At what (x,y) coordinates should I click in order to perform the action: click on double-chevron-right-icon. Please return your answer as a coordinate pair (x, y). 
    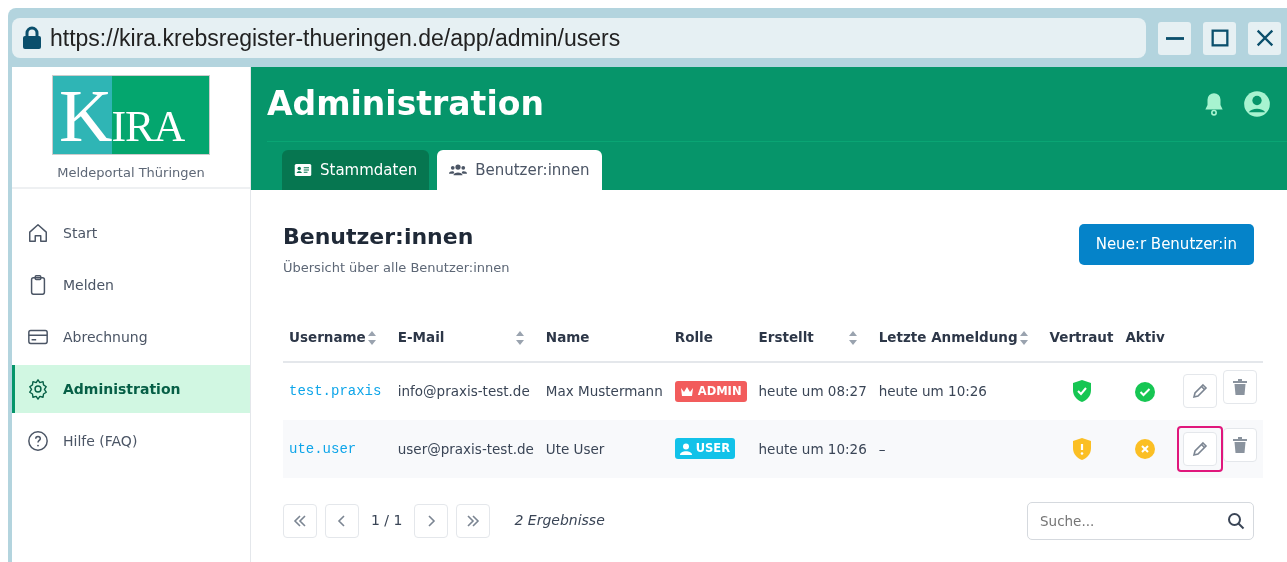
    Looking at the image, I should click on (473, 520).